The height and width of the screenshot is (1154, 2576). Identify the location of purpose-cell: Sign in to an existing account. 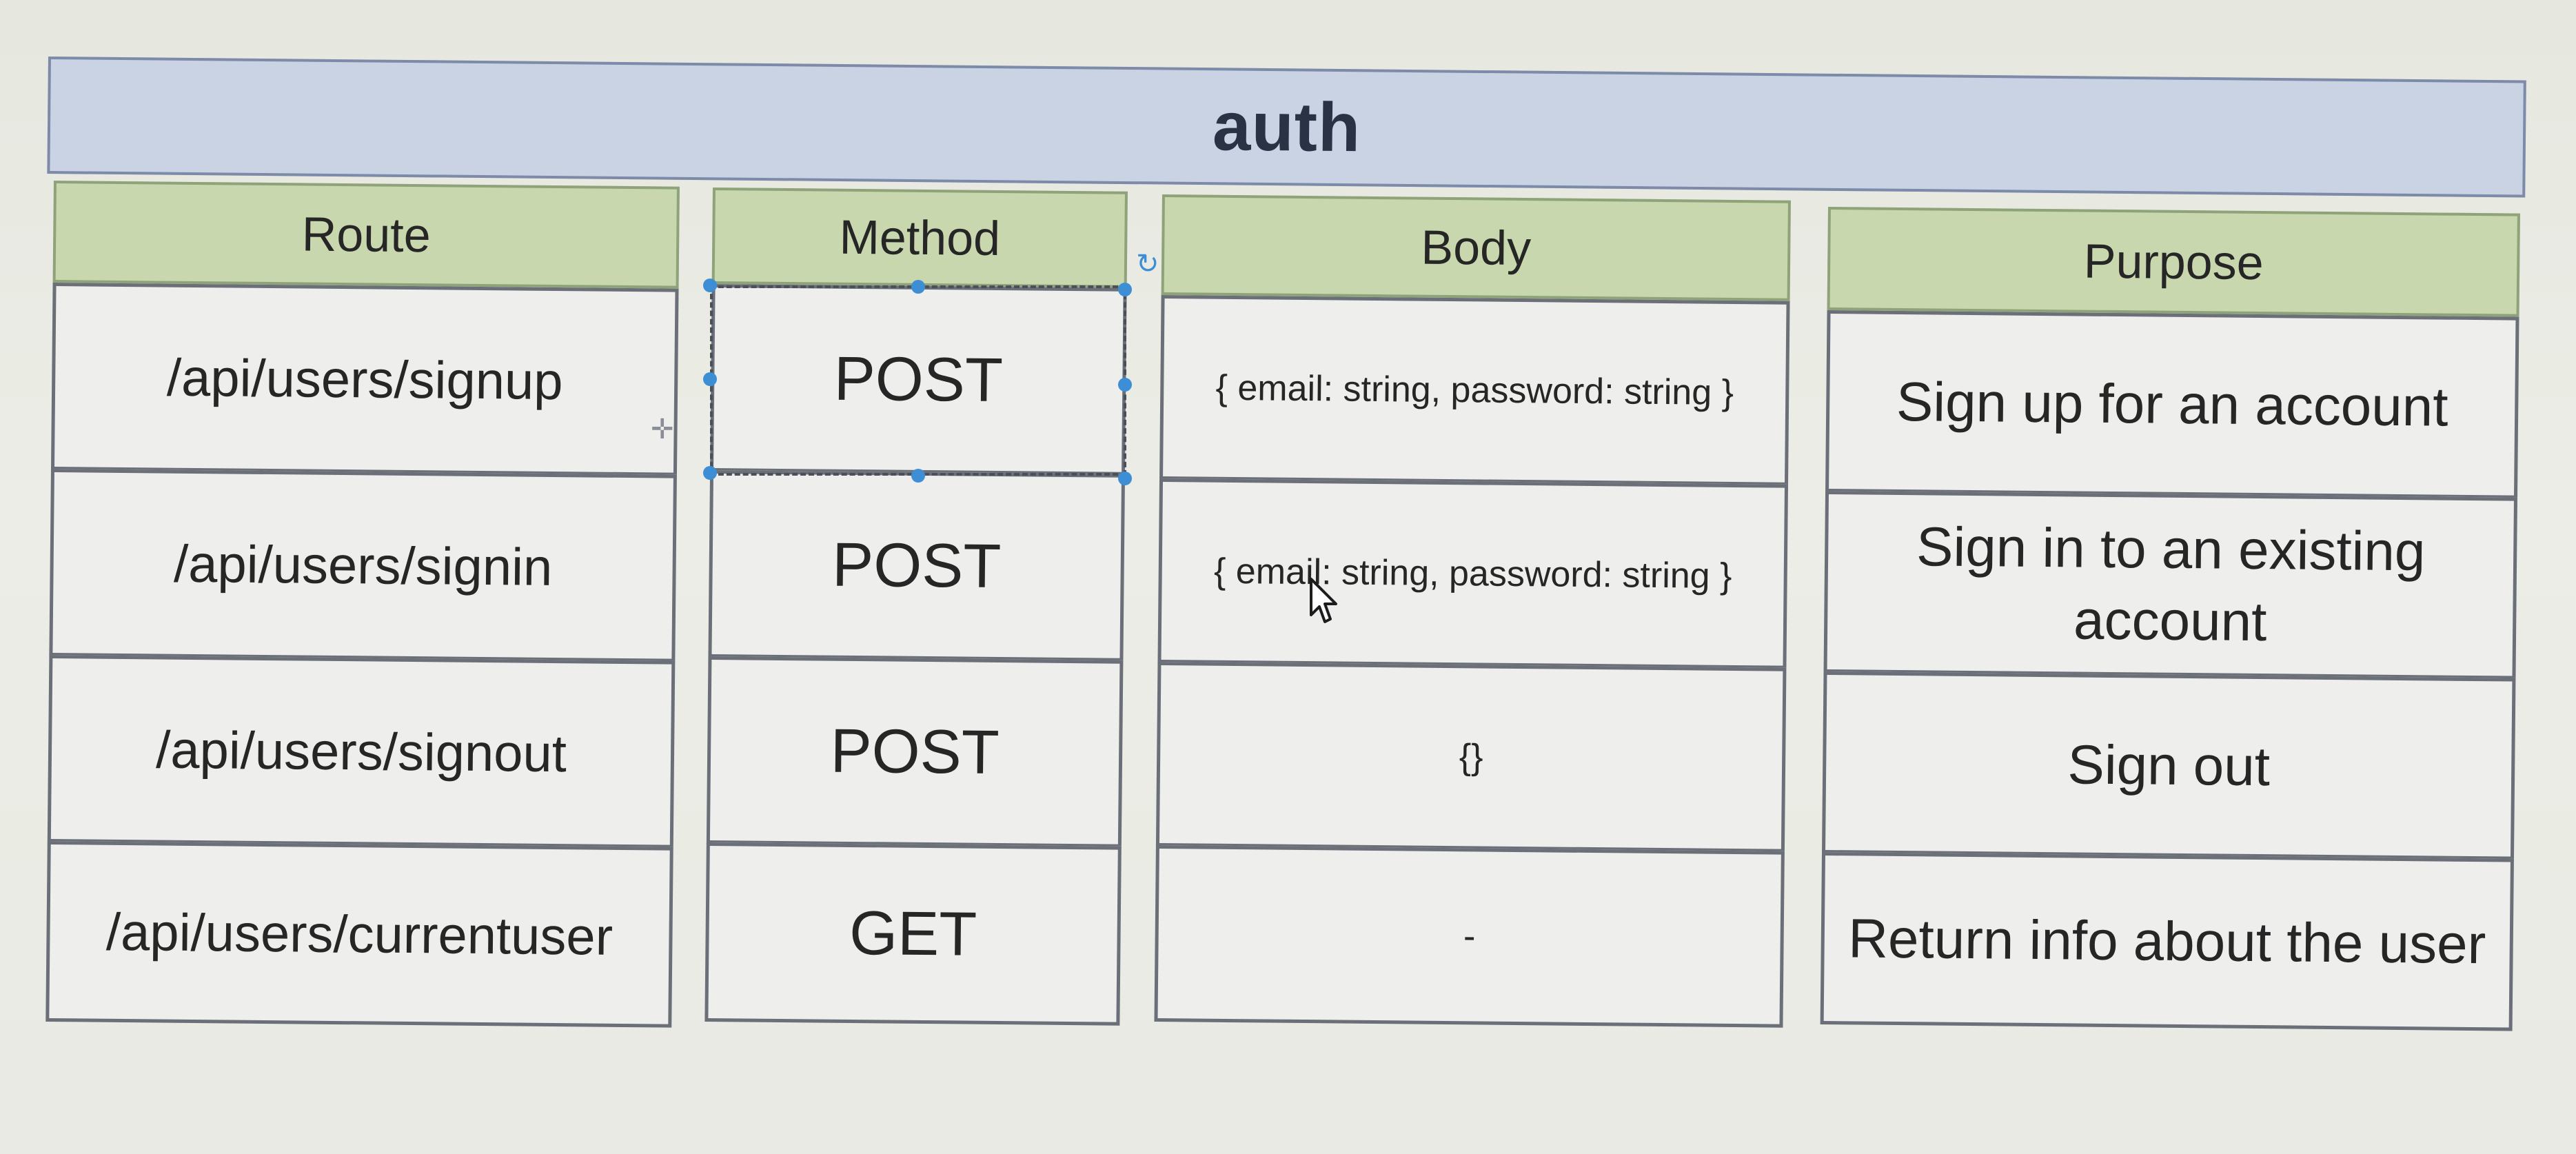
(2170, 585).